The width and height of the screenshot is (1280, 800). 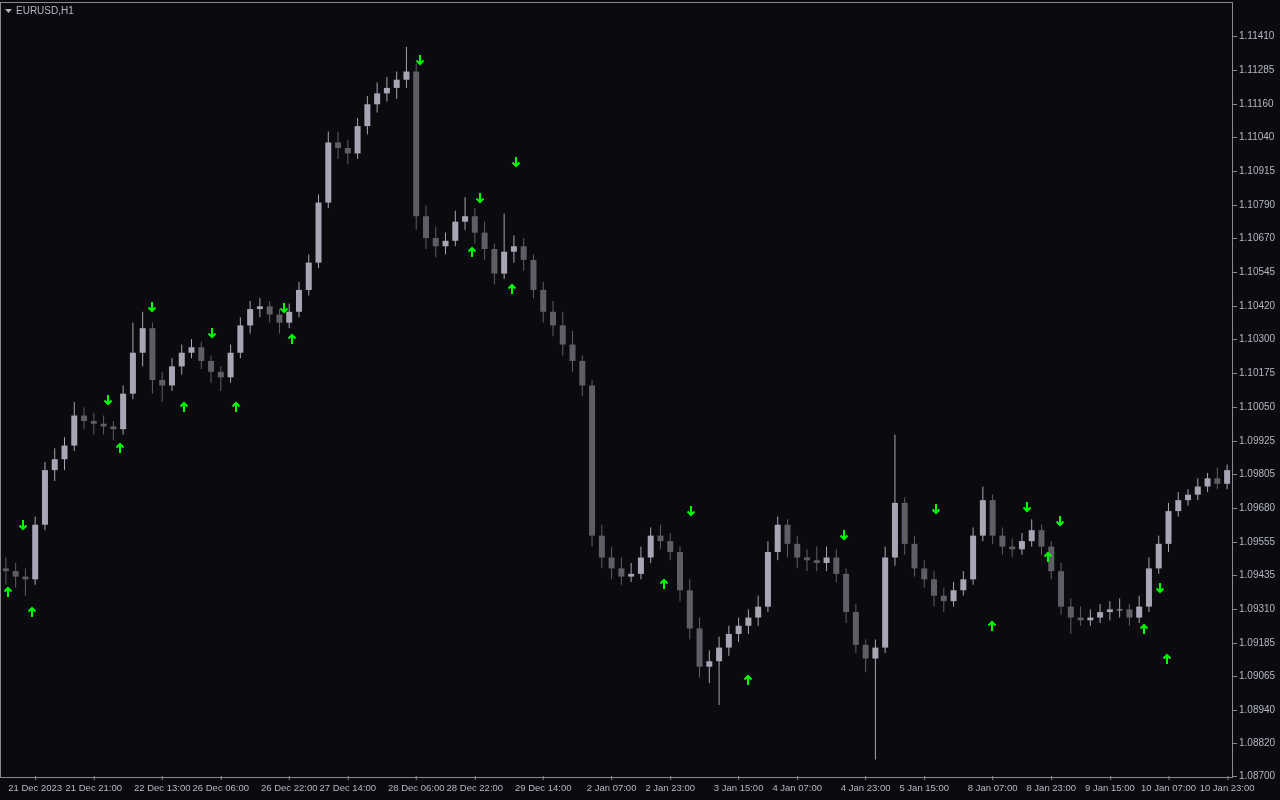 What do you see at coordinates (45, 10) in the screenshot?
I see `chart-title: EURUSD,H1` at bounding box center [45, 10].